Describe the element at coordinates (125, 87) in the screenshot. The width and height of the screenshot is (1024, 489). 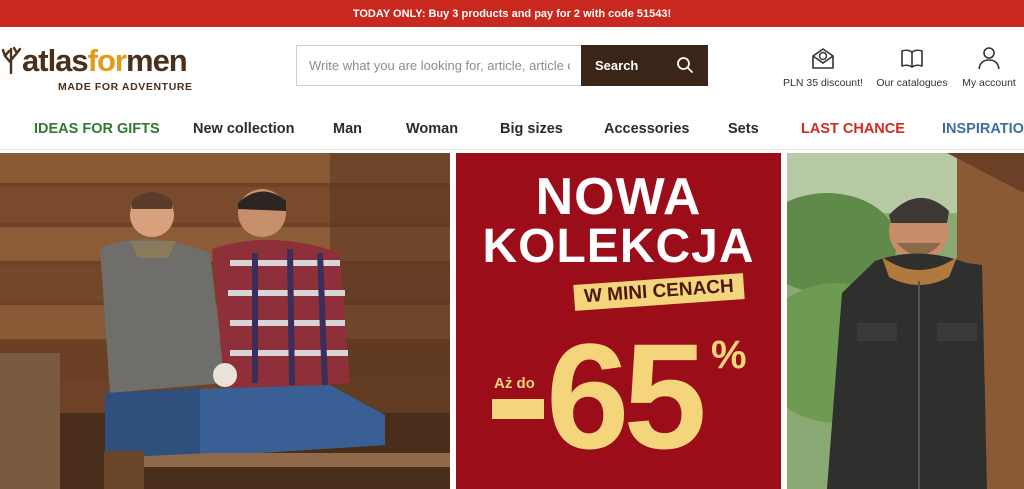
I see `logo-tagline: MADE FOR ADVENTURE` at that location.